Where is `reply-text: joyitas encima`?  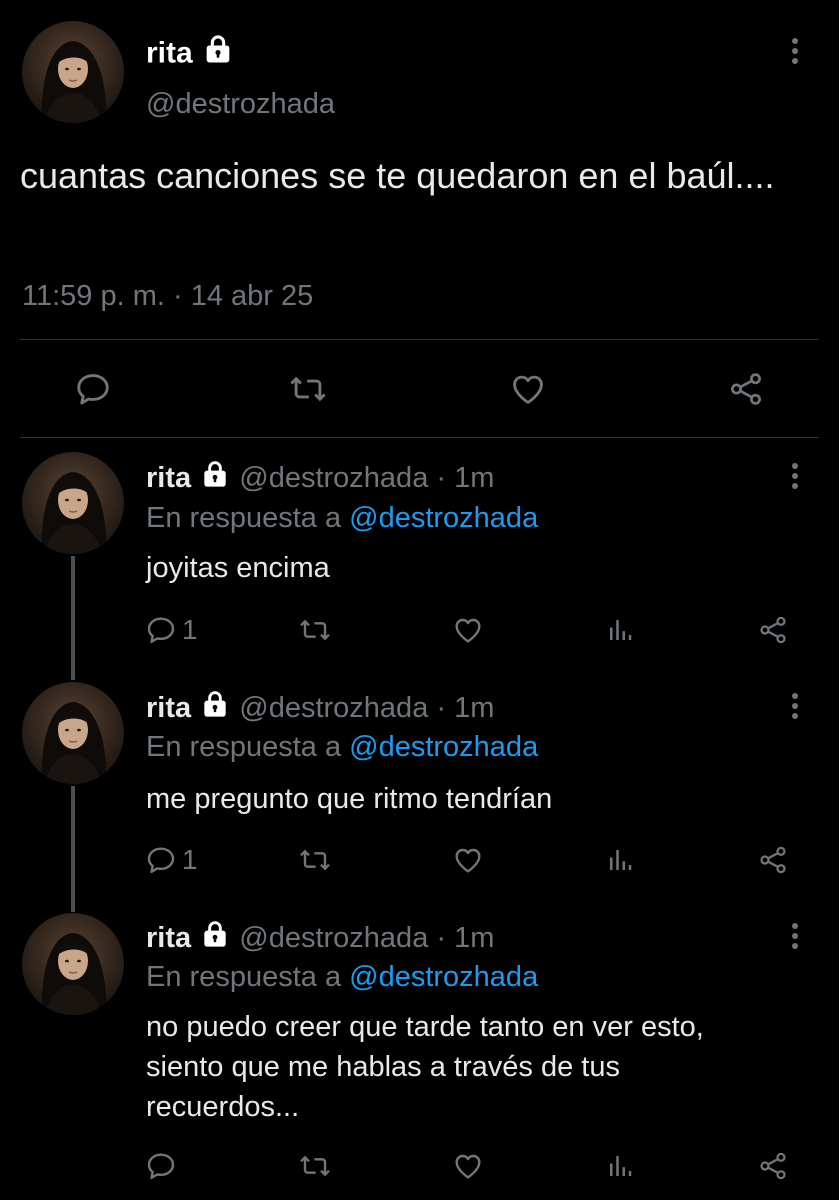
reply-text: joyitas encima is located at coordinates (238, 568).